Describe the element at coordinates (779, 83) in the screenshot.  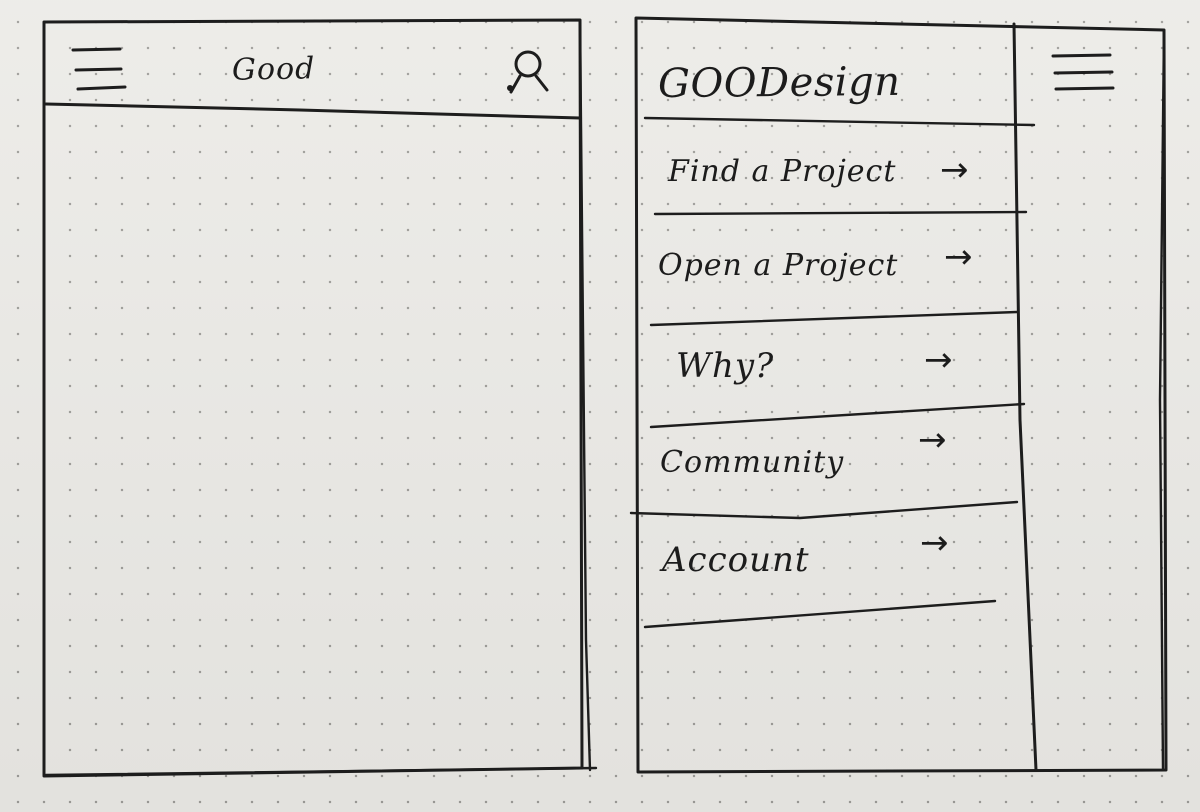
I see `brand-title: GOODesign` at that location.